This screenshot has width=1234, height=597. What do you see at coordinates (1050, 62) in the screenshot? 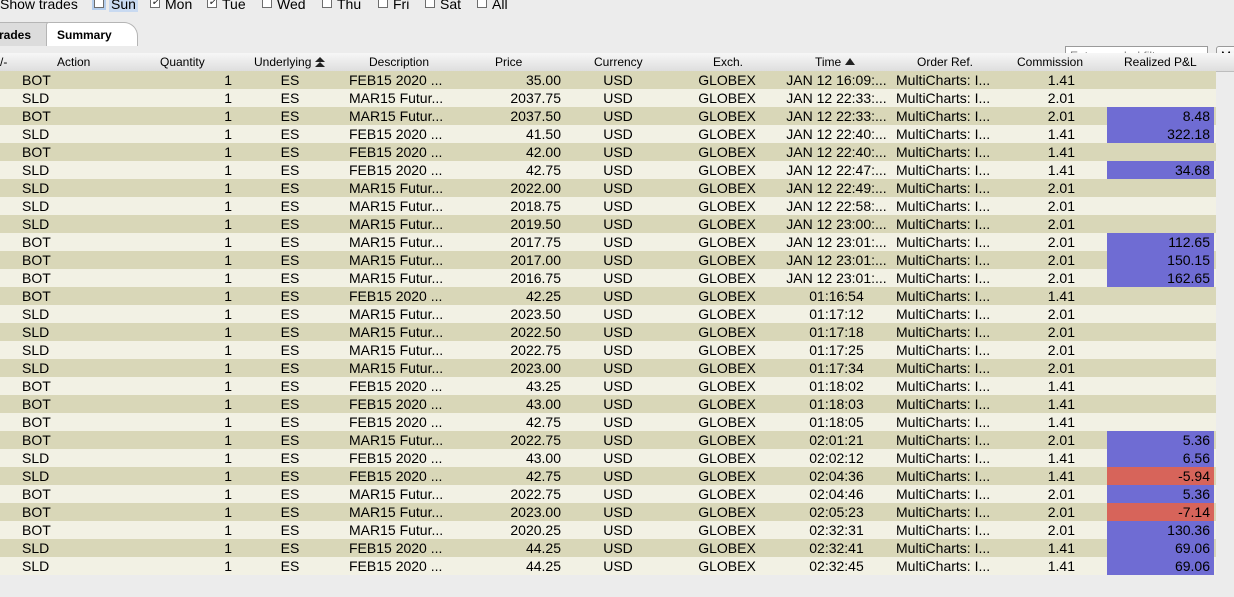
I see `column-commission: Commission` at bounding box center [1050, 62].